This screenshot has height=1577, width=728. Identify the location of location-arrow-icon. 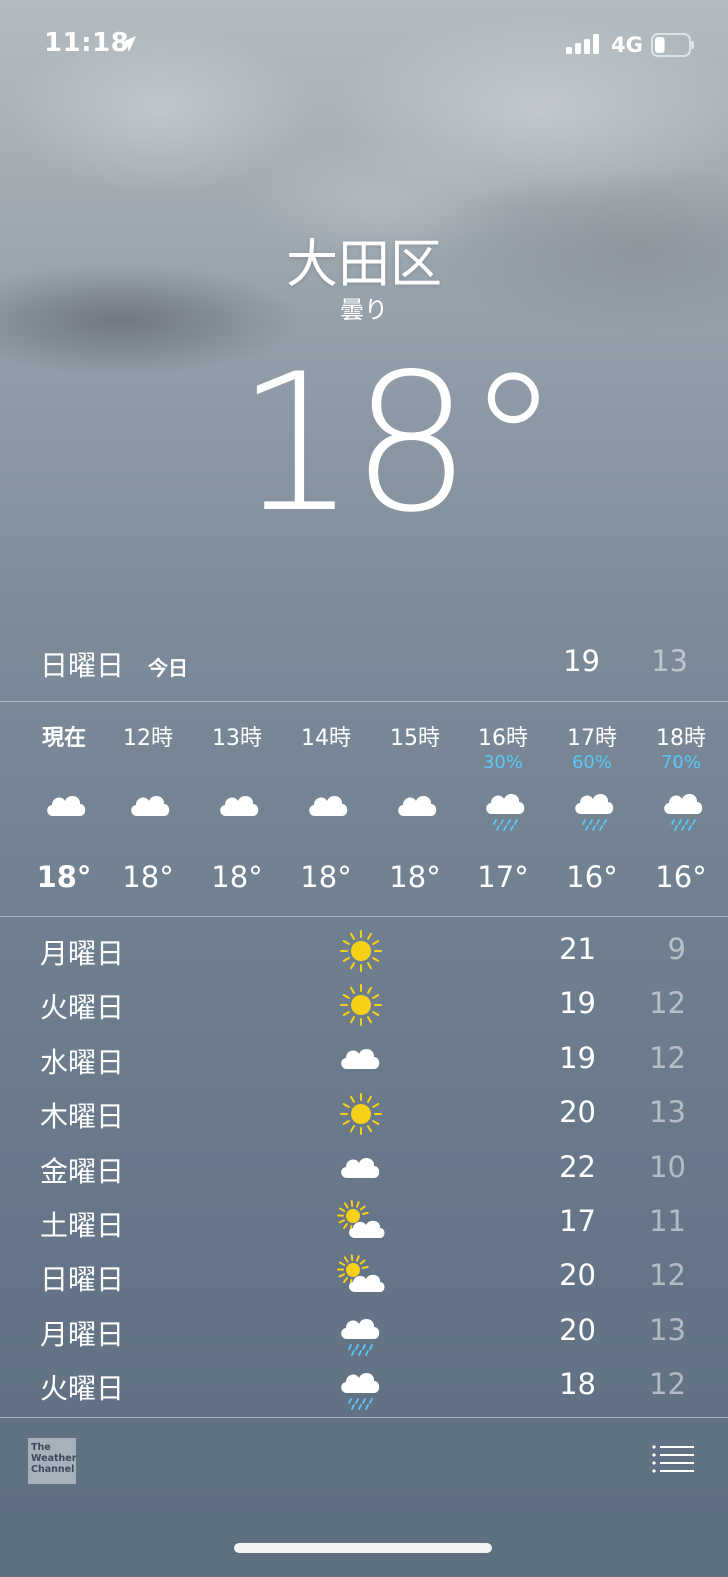
(128, 46).